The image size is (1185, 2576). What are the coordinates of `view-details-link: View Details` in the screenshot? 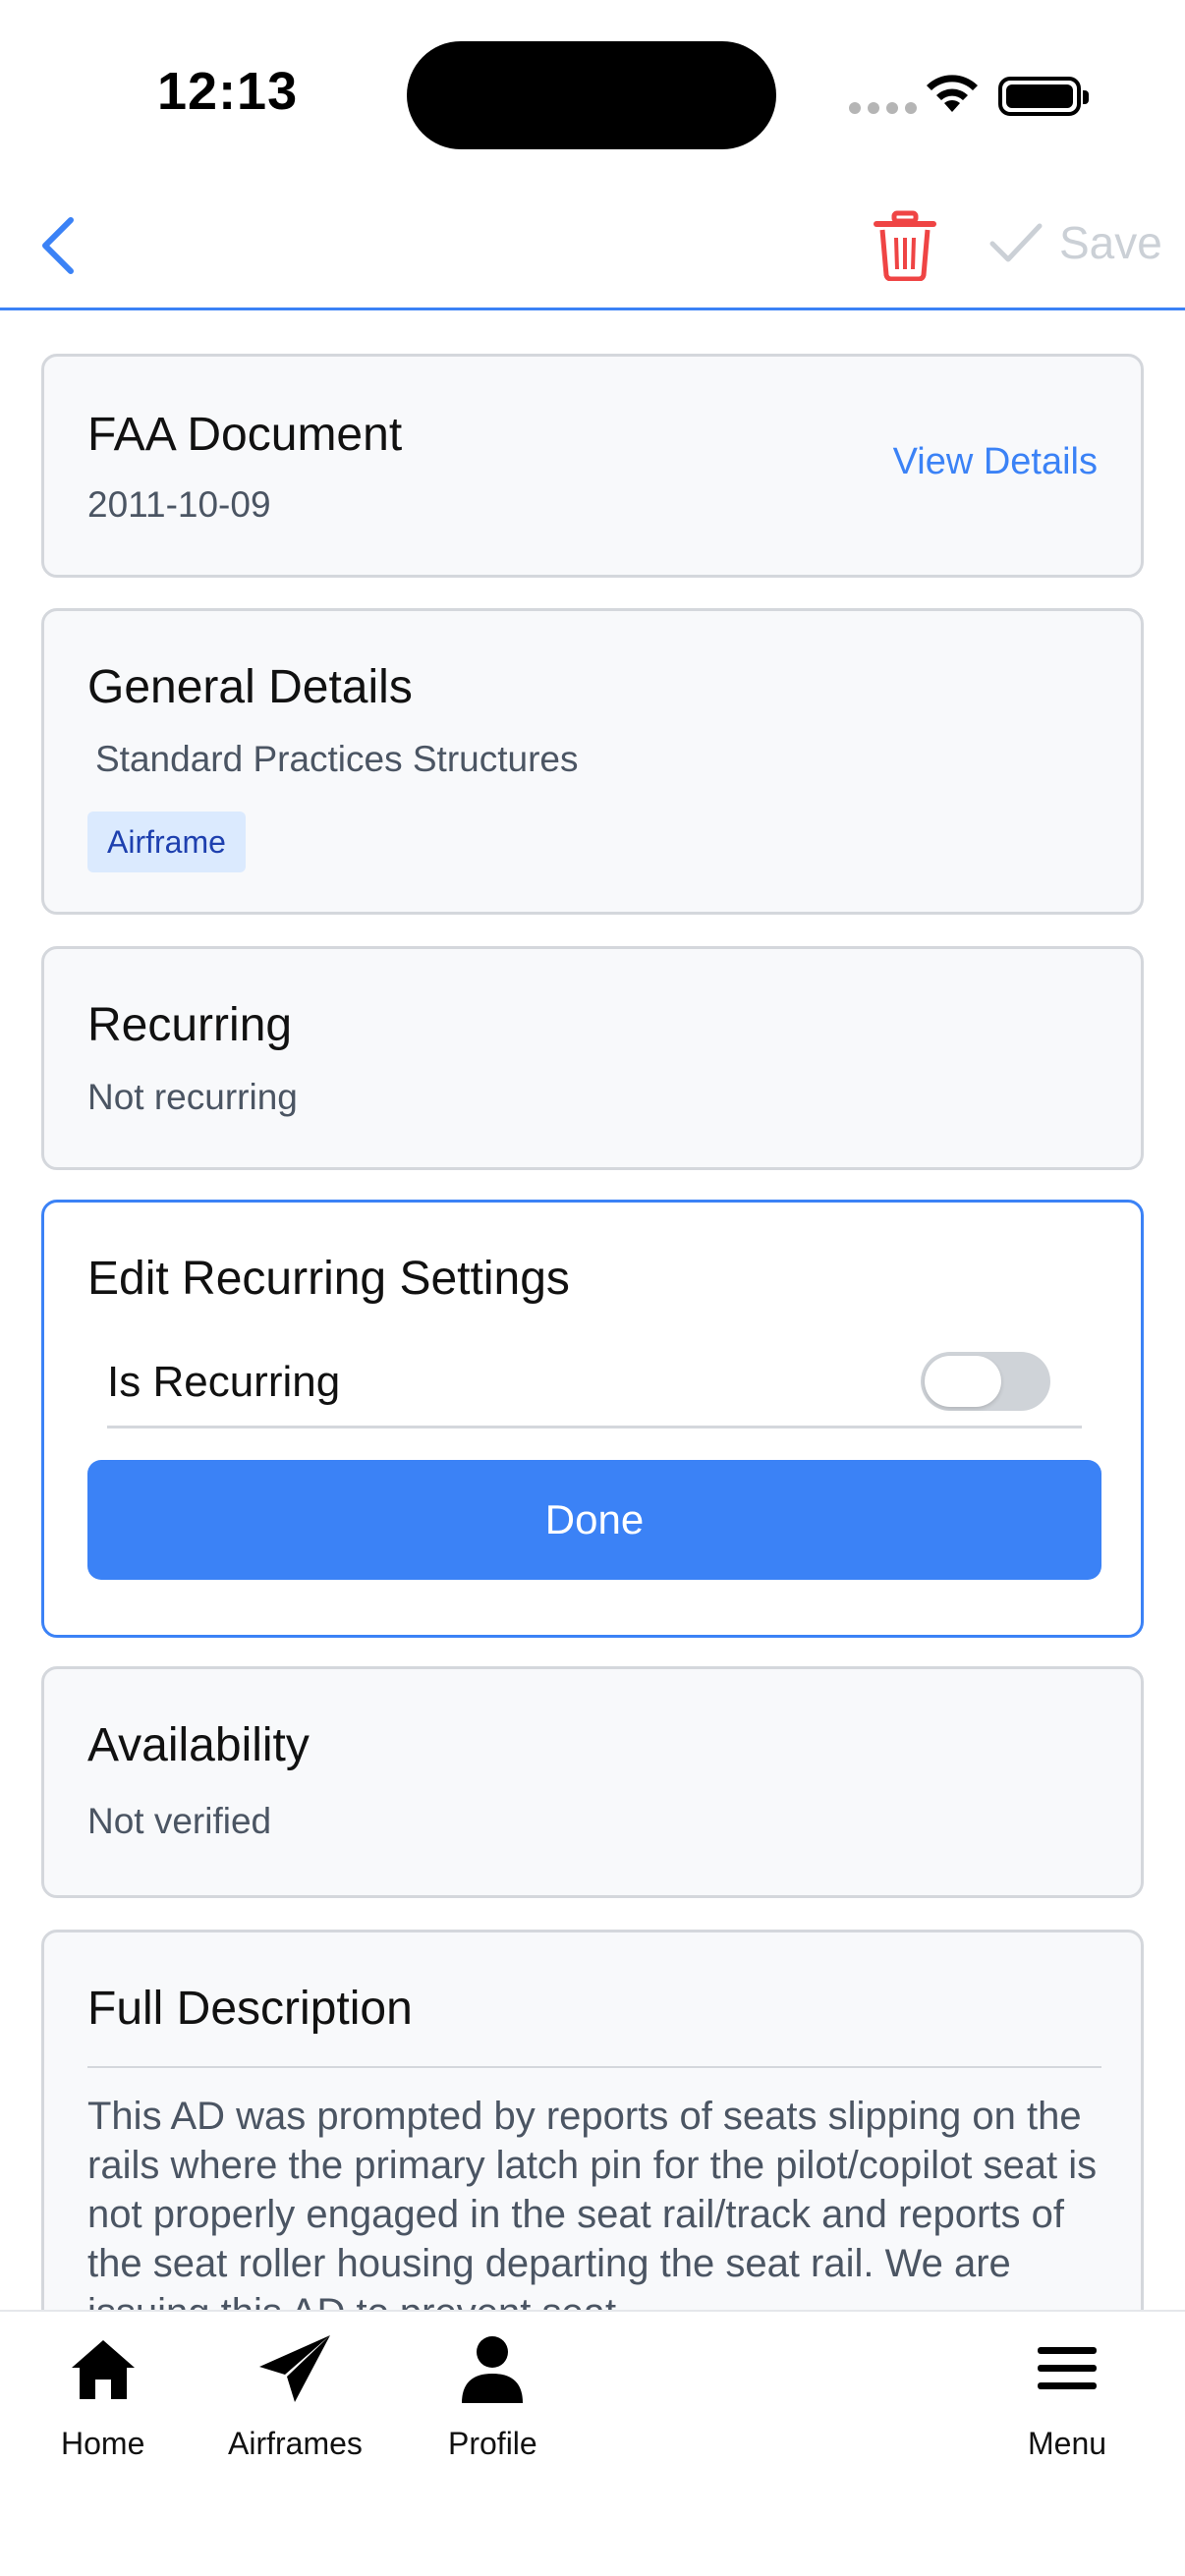 It's located at (996, 462).